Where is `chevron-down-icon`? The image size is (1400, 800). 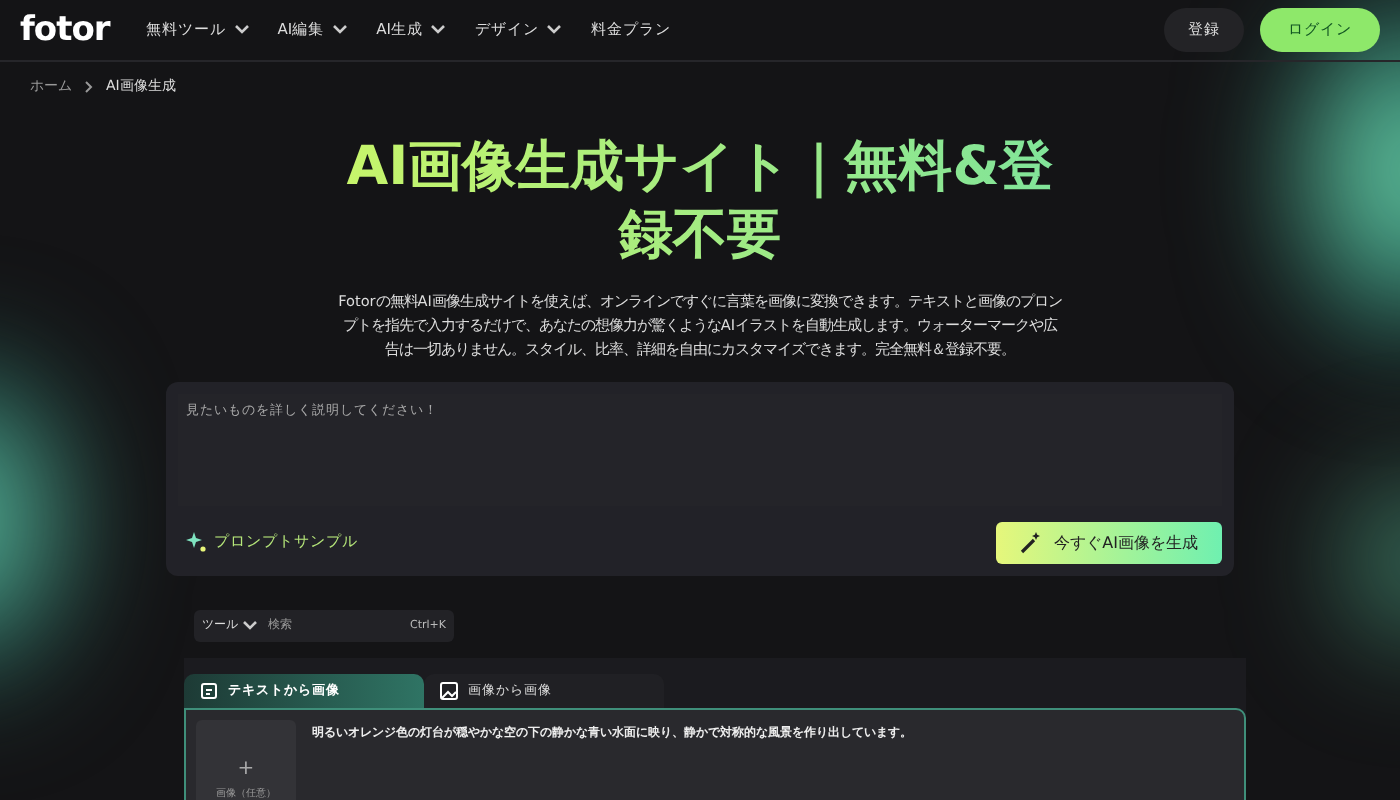 chevron-down-icon is located at coordinates (250, 625).